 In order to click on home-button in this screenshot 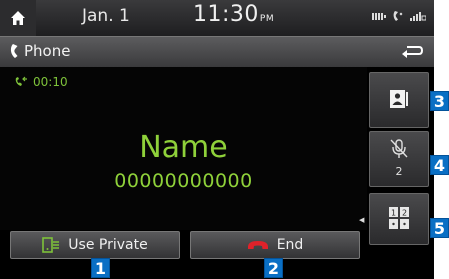, I will do `click(18, 18)`.